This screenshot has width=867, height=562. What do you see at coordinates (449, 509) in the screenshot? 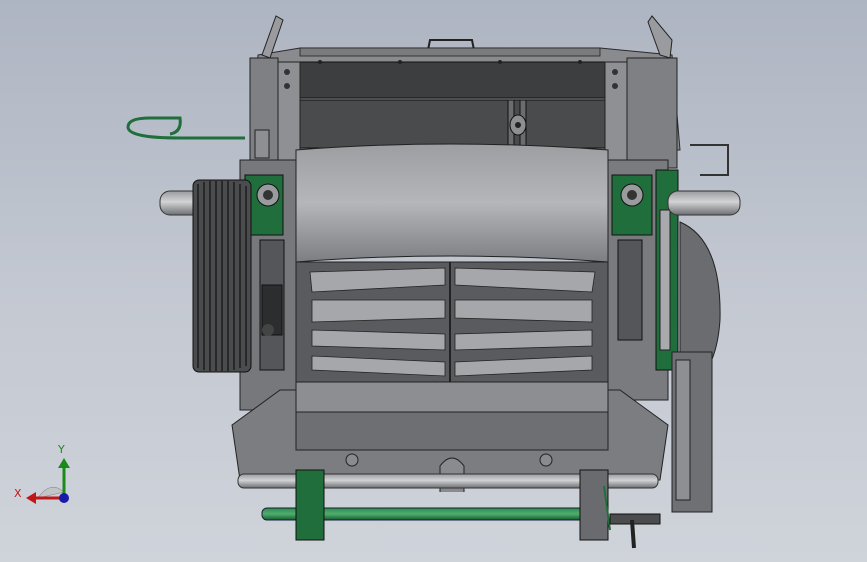
I see `bottom-rods` at bounding box center [449, 509].